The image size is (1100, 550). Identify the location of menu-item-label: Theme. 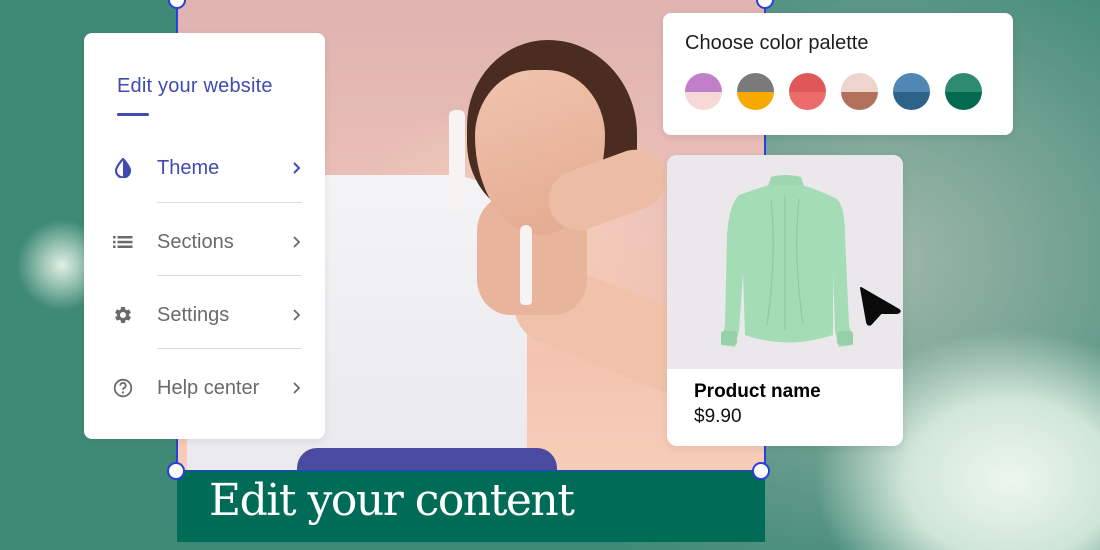
(188, 167).